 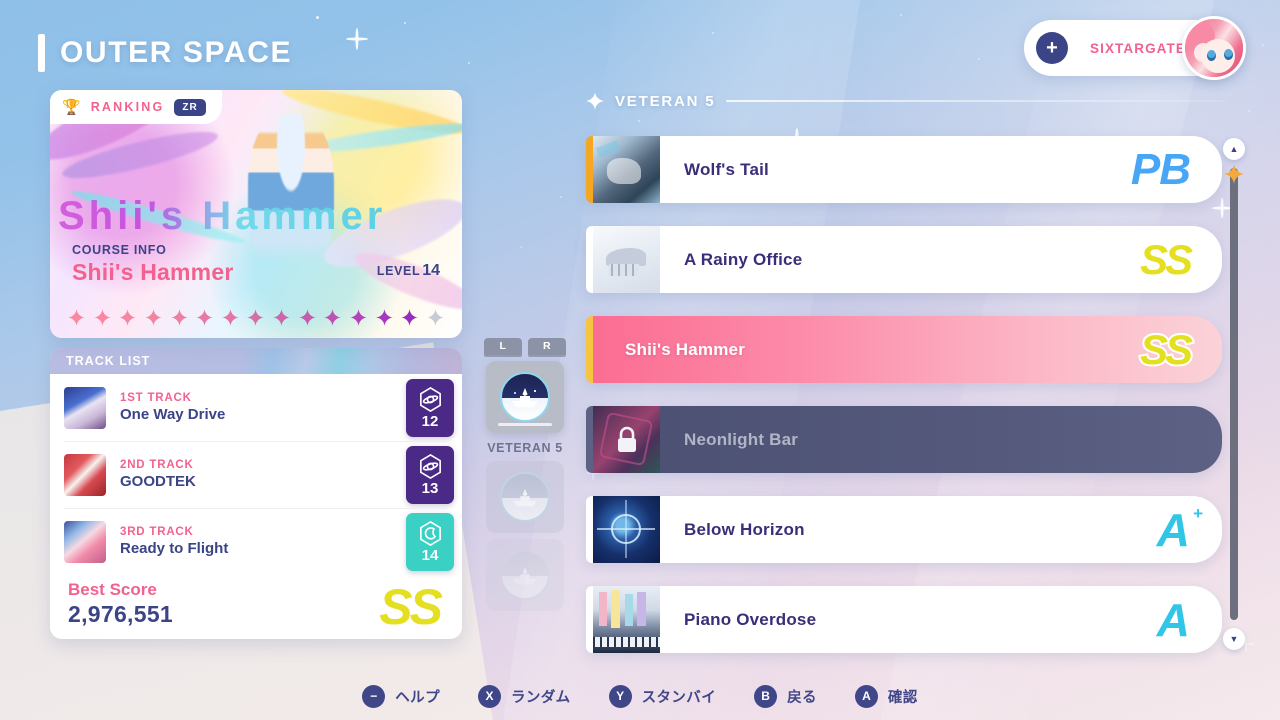 I want to click on level-label: LEVEL, so click(x=398, y=271).